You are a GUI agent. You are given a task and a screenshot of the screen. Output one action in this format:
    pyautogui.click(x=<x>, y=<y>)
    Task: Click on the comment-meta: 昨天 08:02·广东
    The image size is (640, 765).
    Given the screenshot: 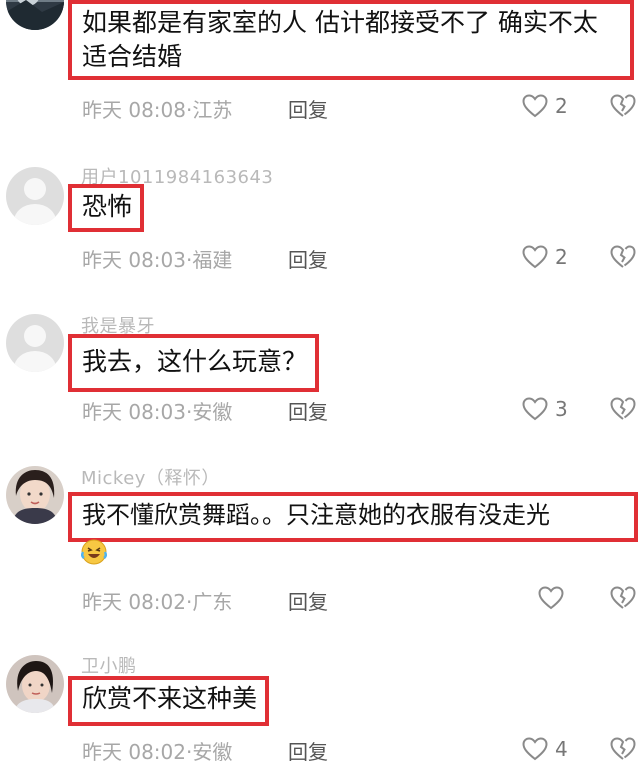 What is the action you would take?
    pyautogui.click(x=157, y=600)
    